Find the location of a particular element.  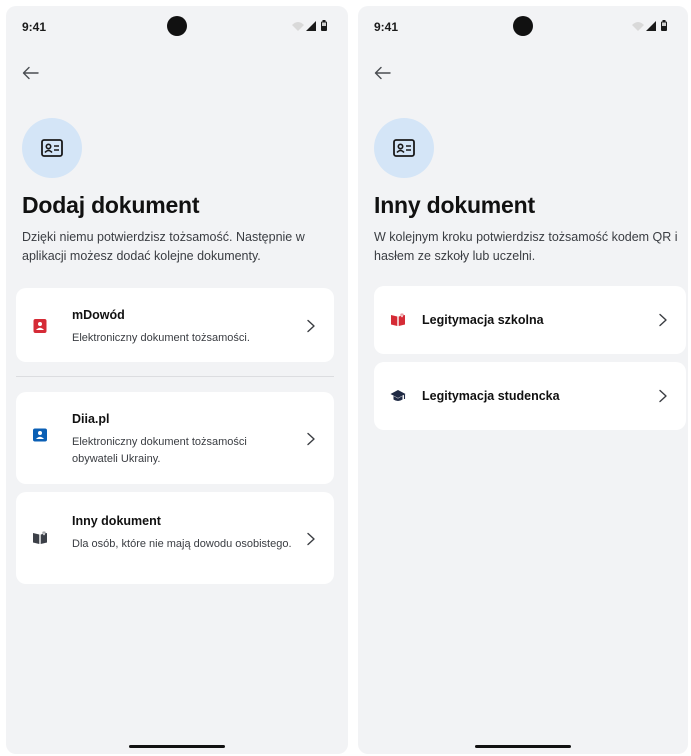

document-card-school-id: Legitymacja szkolna is located at coordinates (530, 320).